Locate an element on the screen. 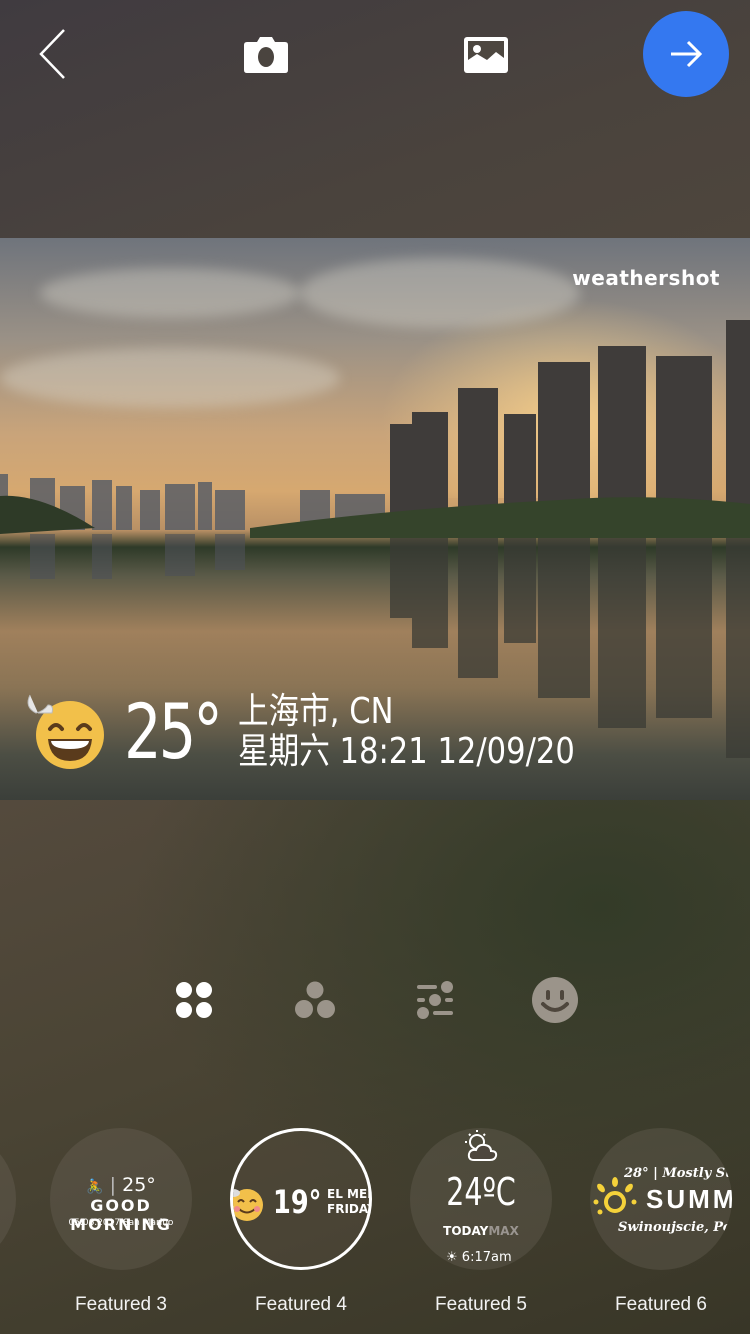  sun-icon is located at coordinates (615, 1196).